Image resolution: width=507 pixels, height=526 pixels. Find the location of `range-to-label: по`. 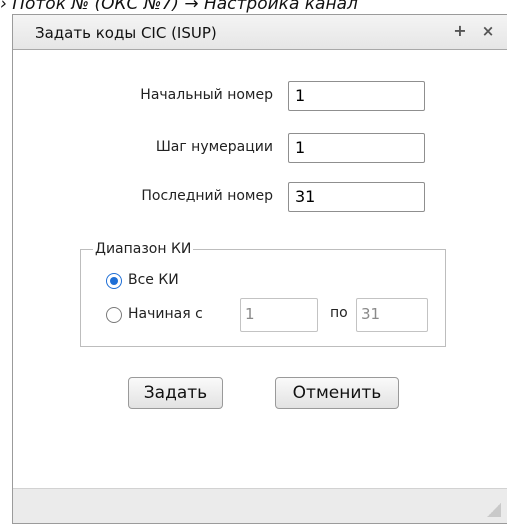

range-to-label: по is located at coordinates (339, 313).